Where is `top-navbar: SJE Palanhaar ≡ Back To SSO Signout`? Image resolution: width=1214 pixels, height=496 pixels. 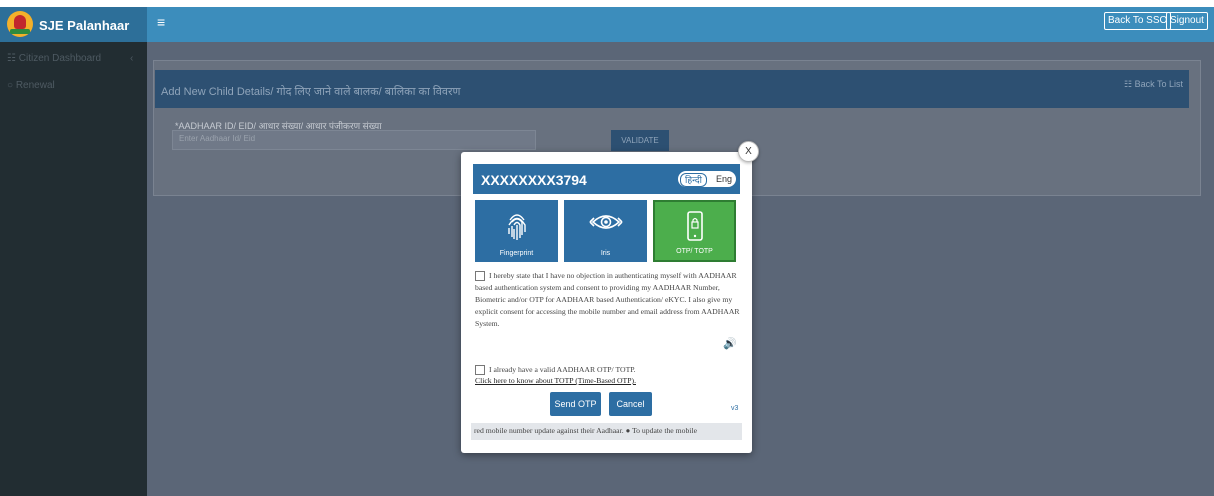
top-navbar: SJE Palanhaar ≡ Back To SSO Signout is located at coordinates (607, 21).